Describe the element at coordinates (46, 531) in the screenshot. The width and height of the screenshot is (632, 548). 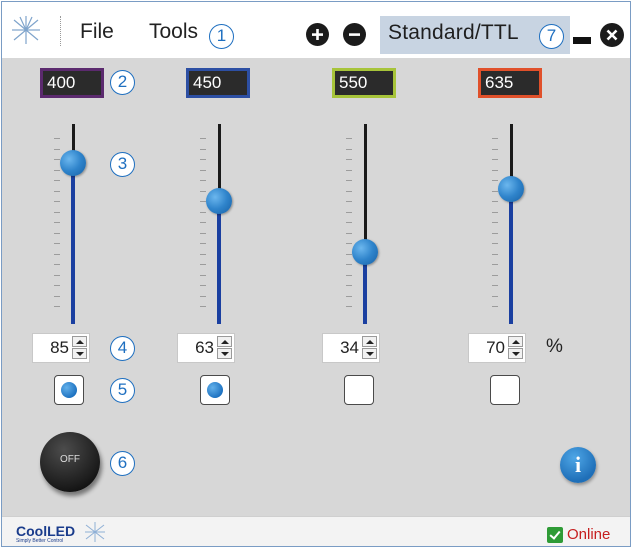
I see `brand-logo: CoolLED` at that location.